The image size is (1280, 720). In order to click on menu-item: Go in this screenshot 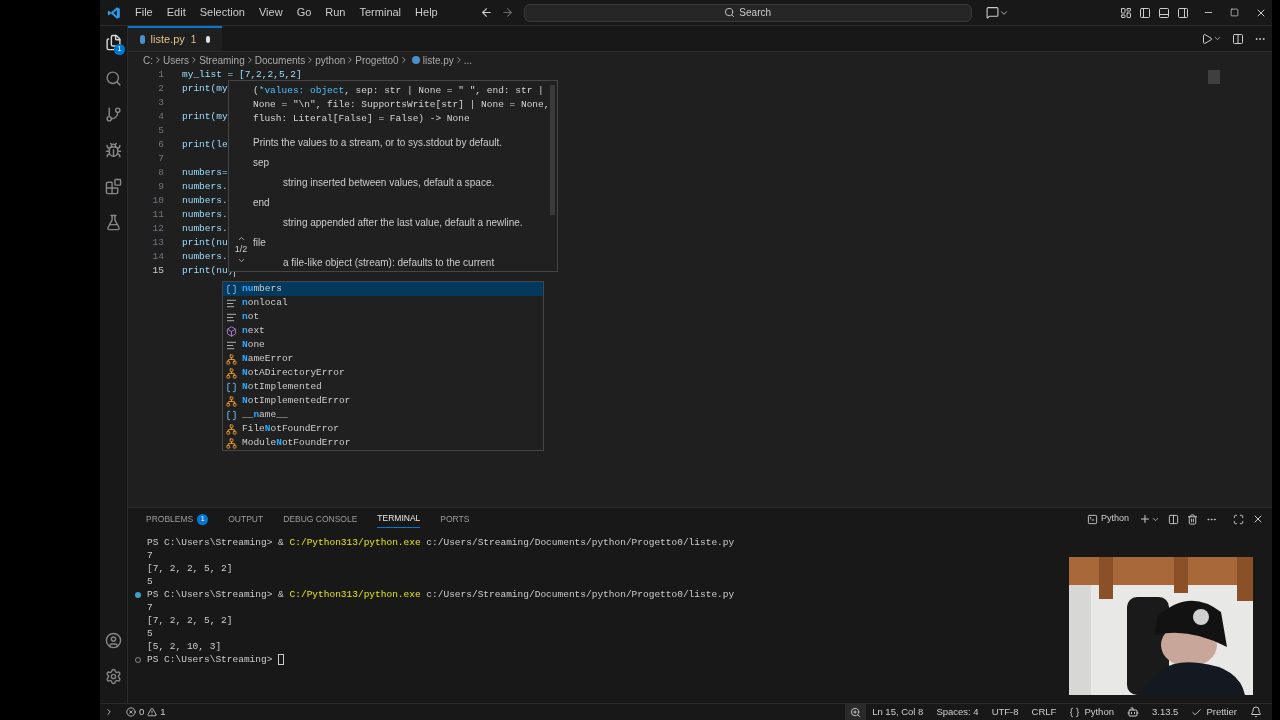, I will do `click(304, 12)`.